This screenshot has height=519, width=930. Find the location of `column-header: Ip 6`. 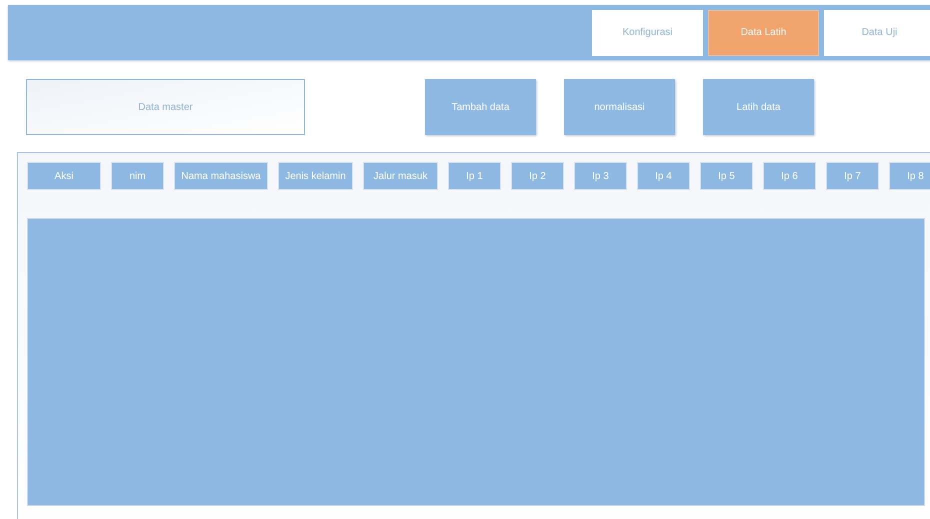

column-header: Ip 6 is located at coordinates (789, 176).